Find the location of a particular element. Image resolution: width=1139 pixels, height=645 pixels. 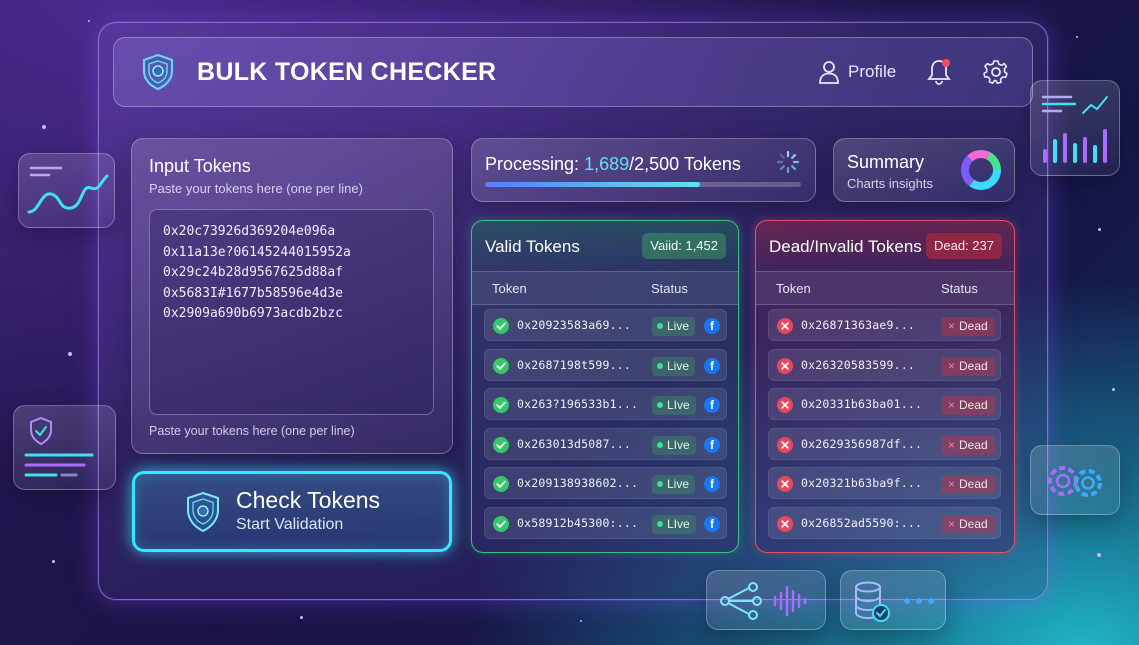

profile-label: Profile is located at coordinates (872, 71).